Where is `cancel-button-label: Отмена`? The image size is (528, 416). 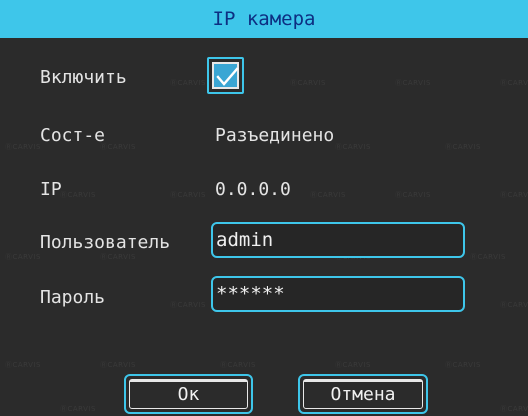 cancel-button-label: Отмена is located at coordinates (363, 394).